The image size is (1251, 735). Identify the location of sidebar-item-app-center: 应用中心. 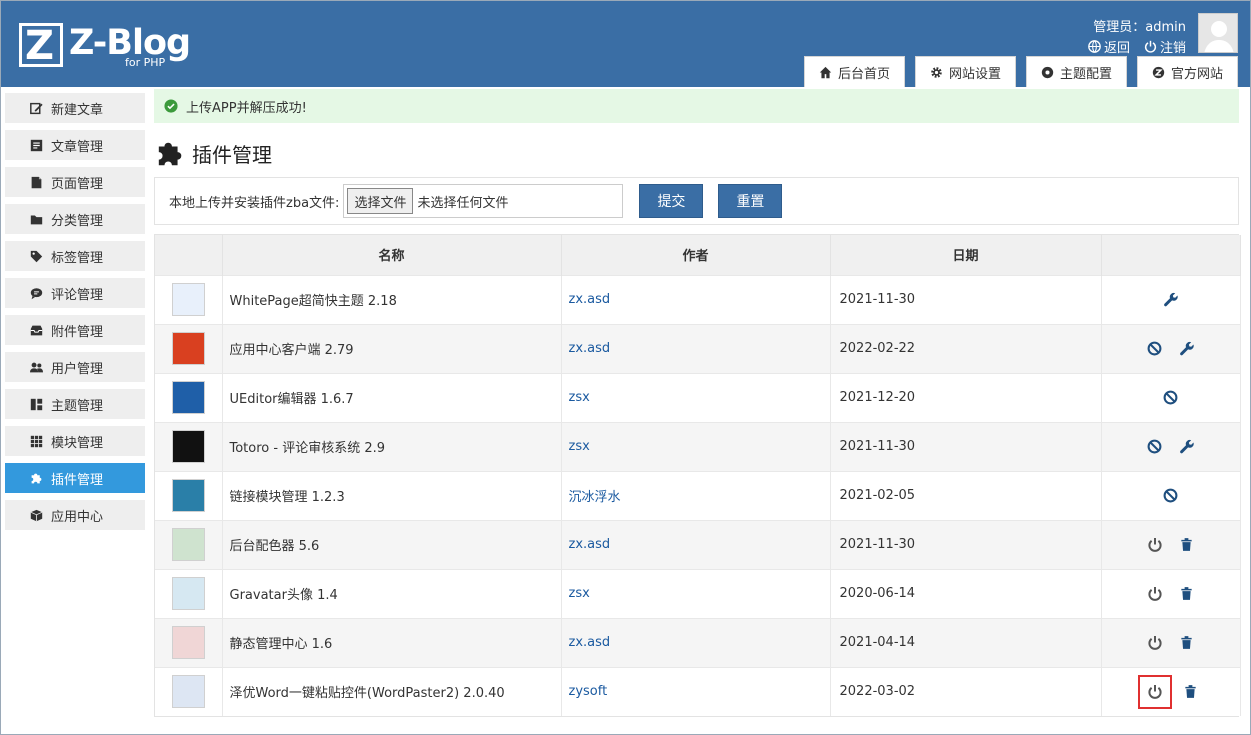
(75, 515).